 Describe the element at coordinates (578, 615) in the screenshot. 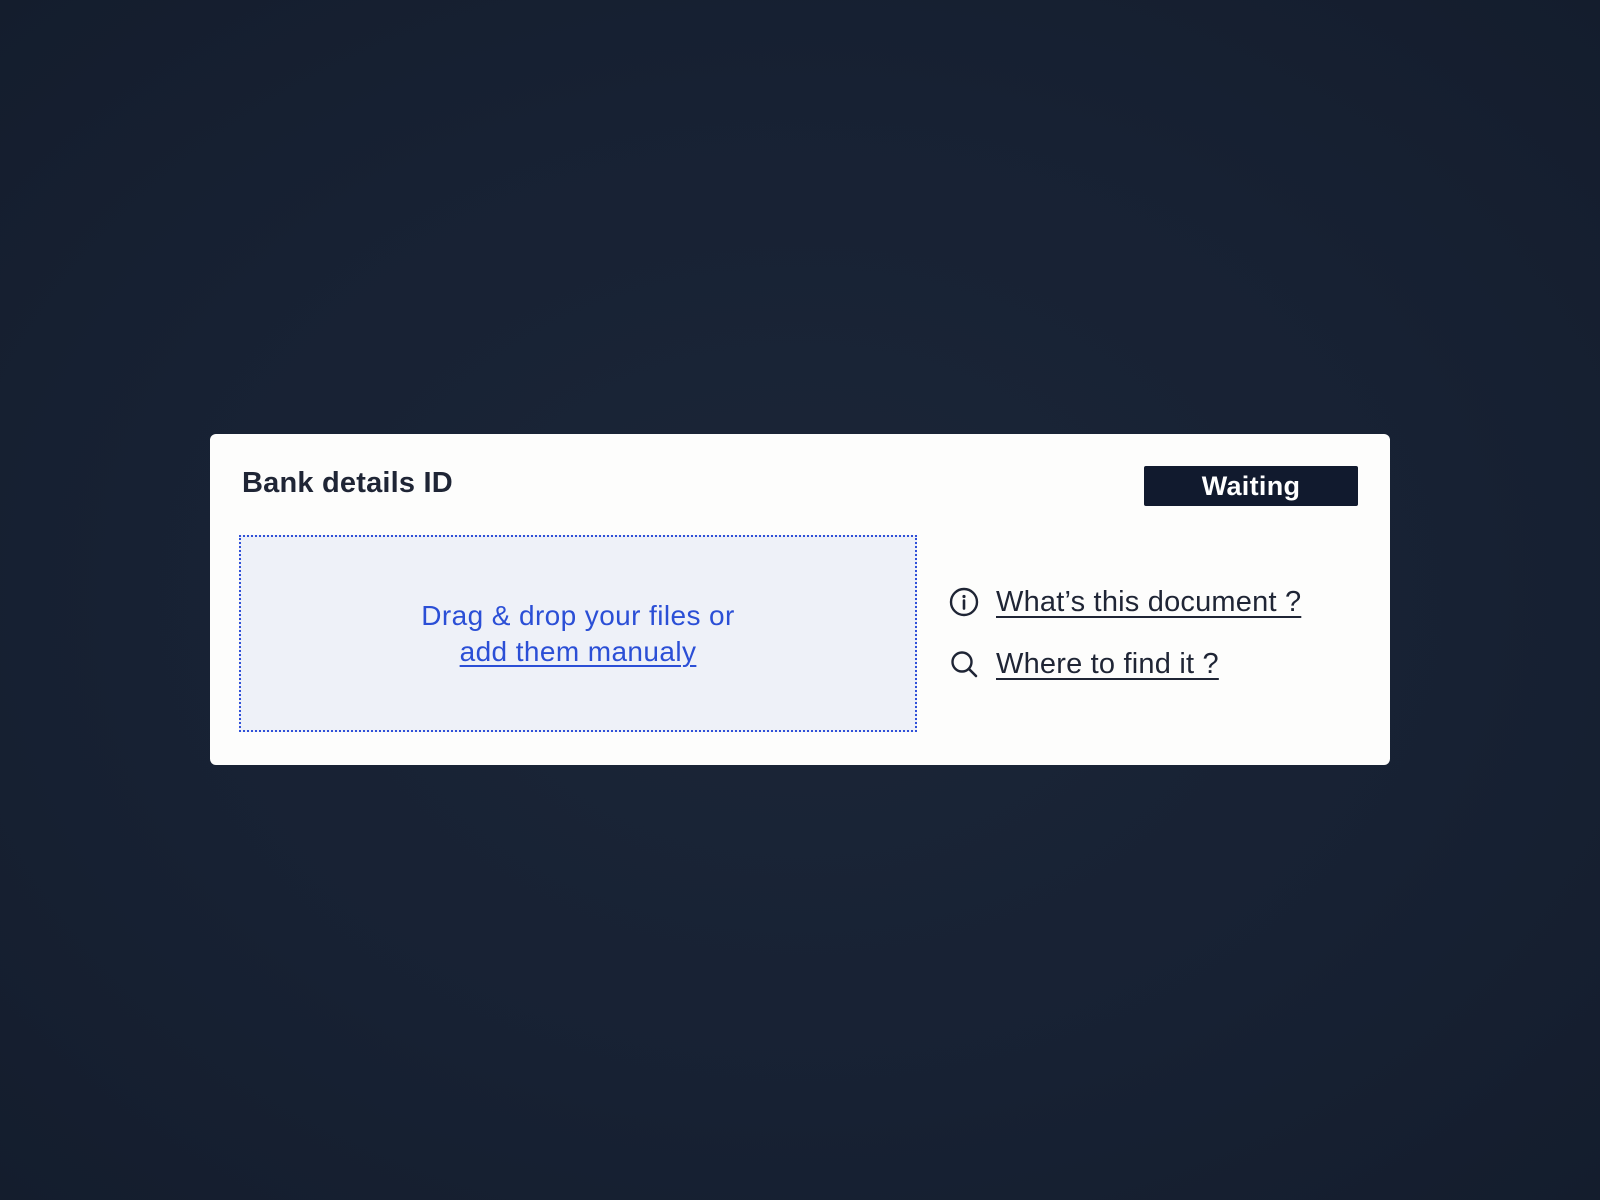

I see `dropzone-prompt: Drag & drop your files or` at that location.